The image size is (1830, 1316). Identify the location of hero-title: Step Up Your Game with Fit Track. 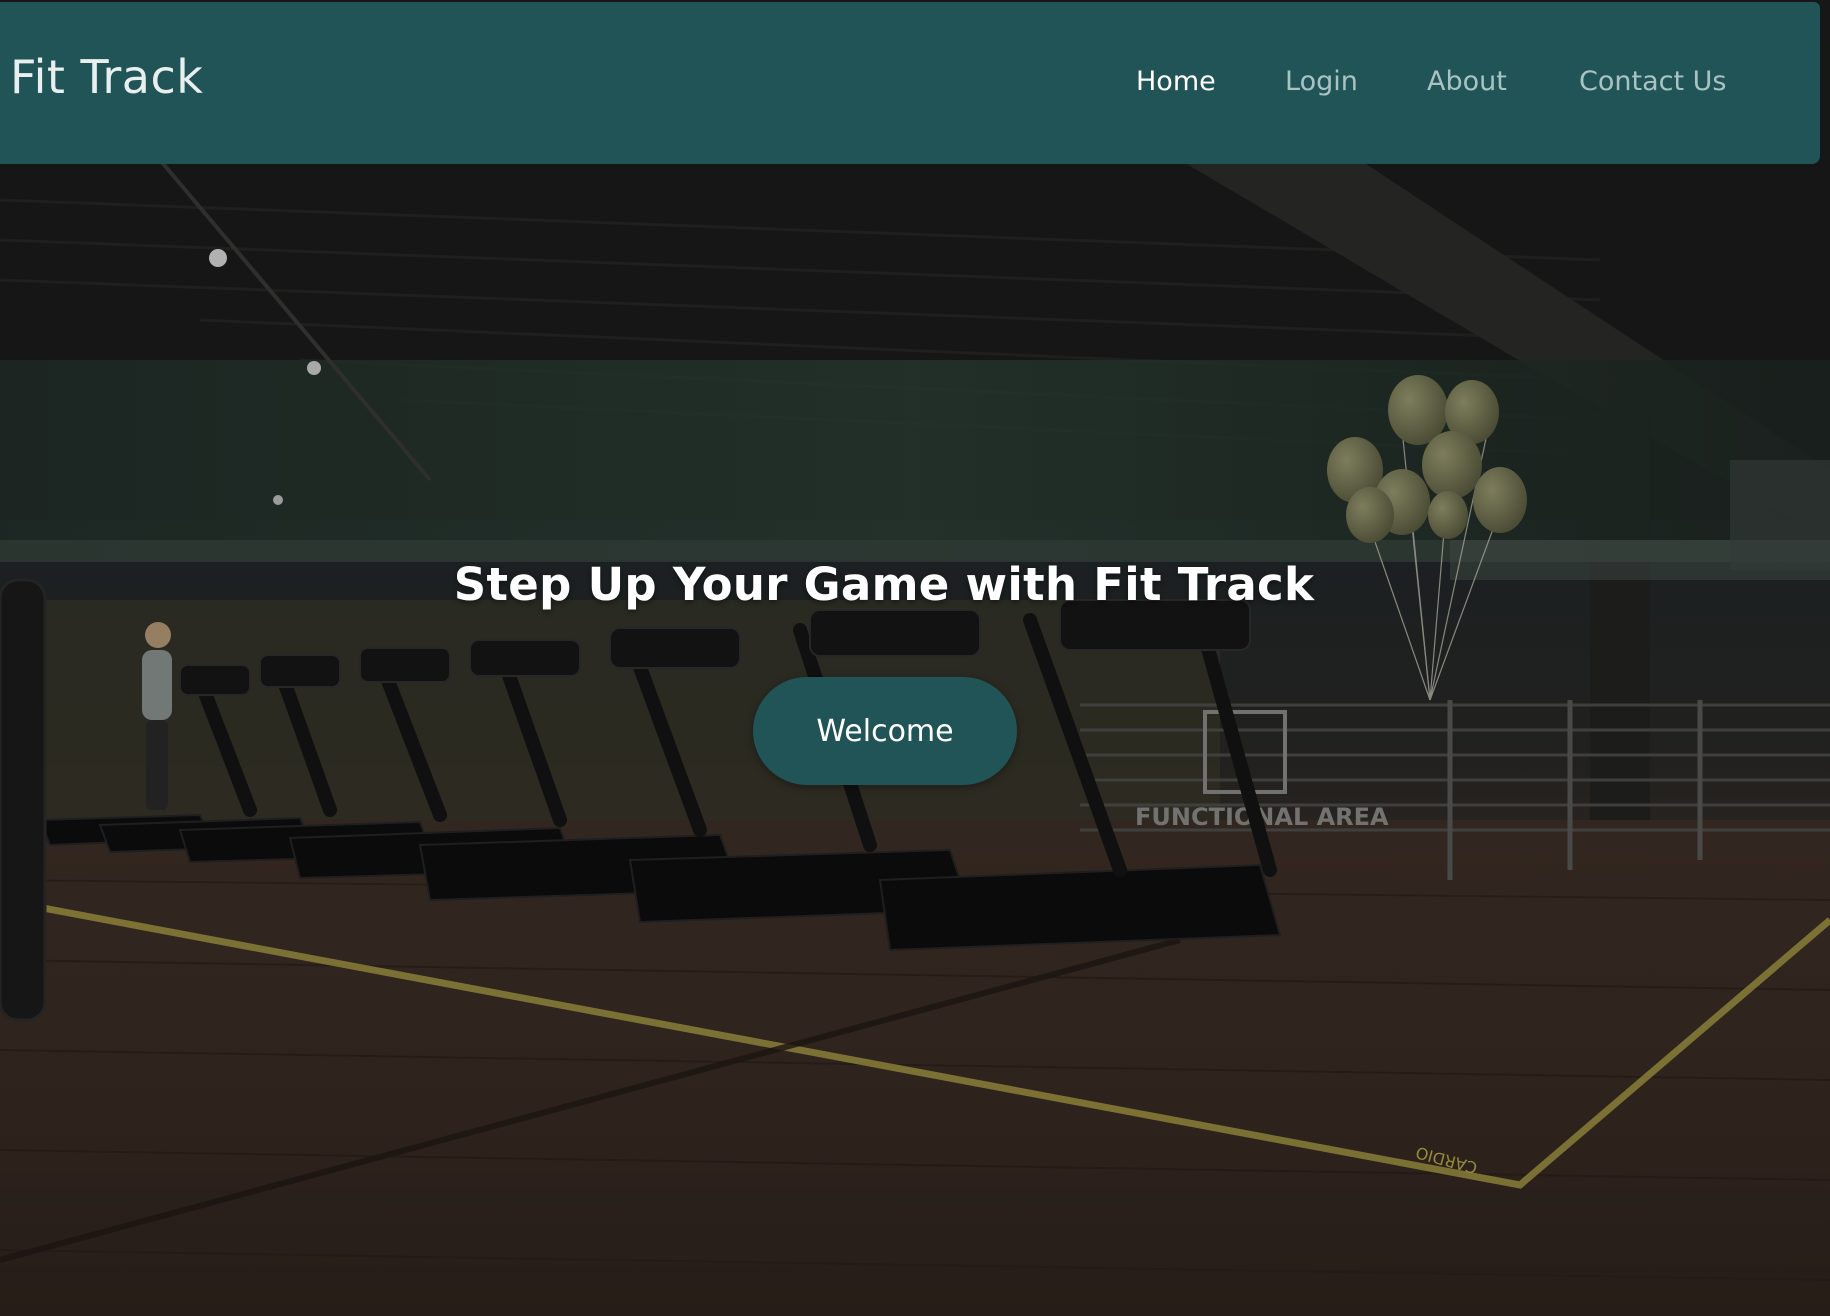
(884, 584).